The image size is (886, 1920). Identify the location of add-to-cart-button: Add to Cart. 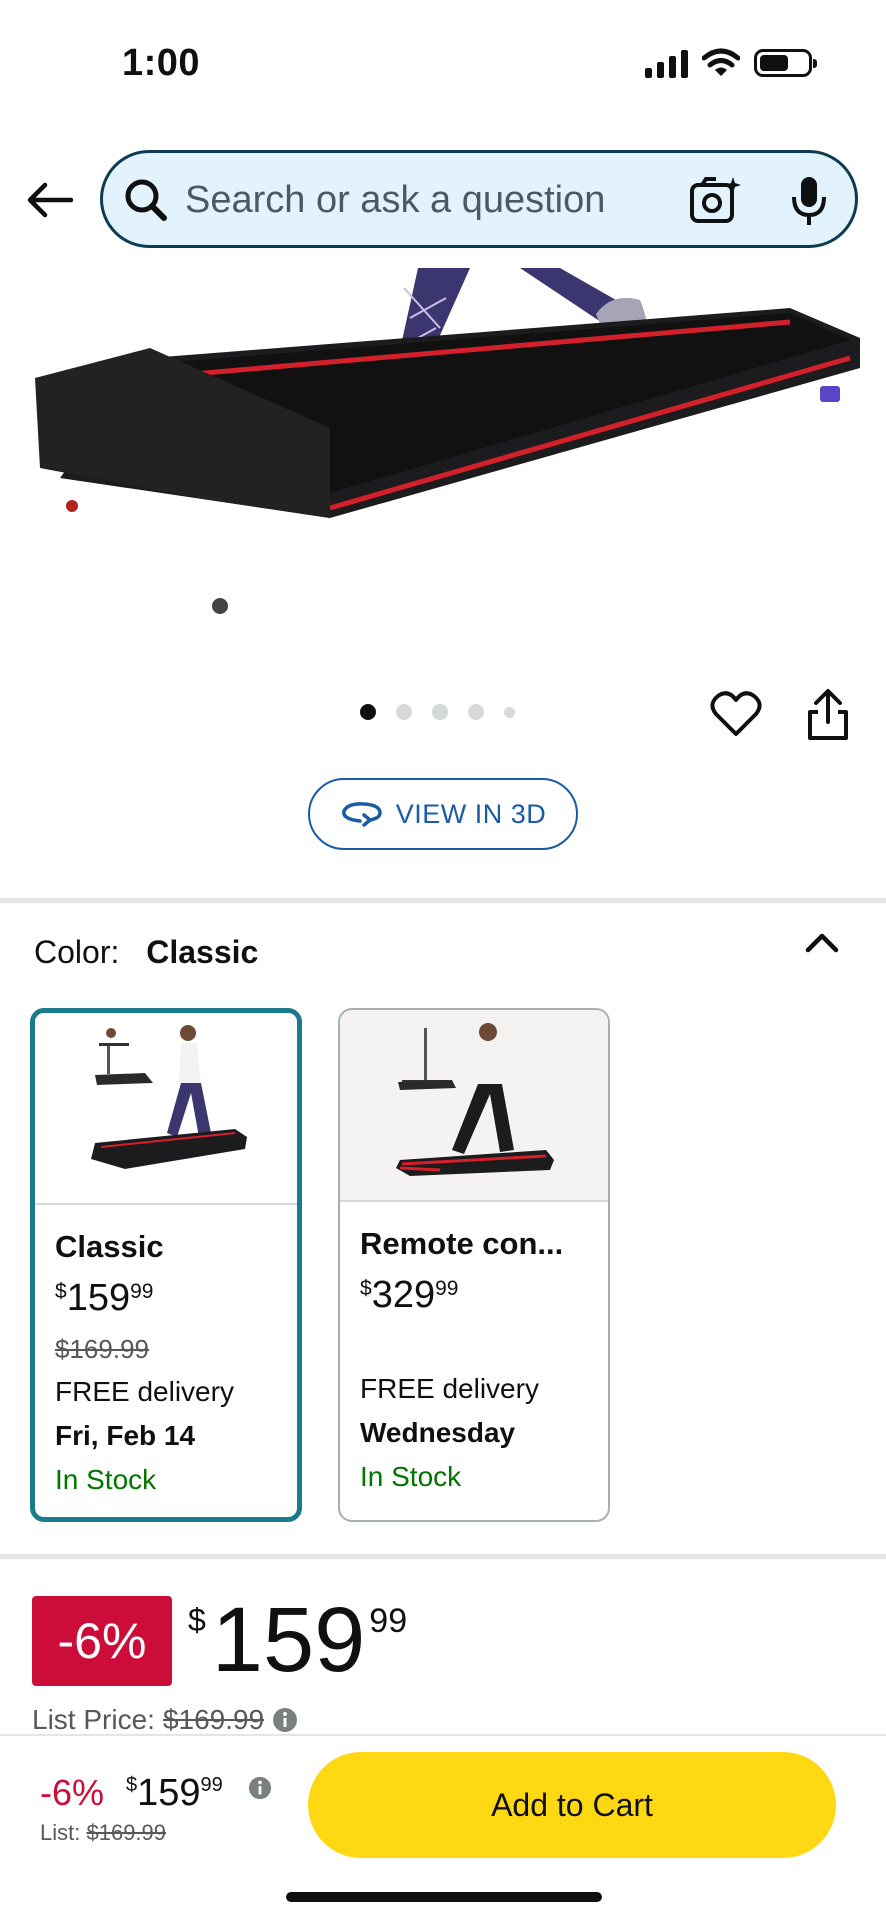
(572, 1805).